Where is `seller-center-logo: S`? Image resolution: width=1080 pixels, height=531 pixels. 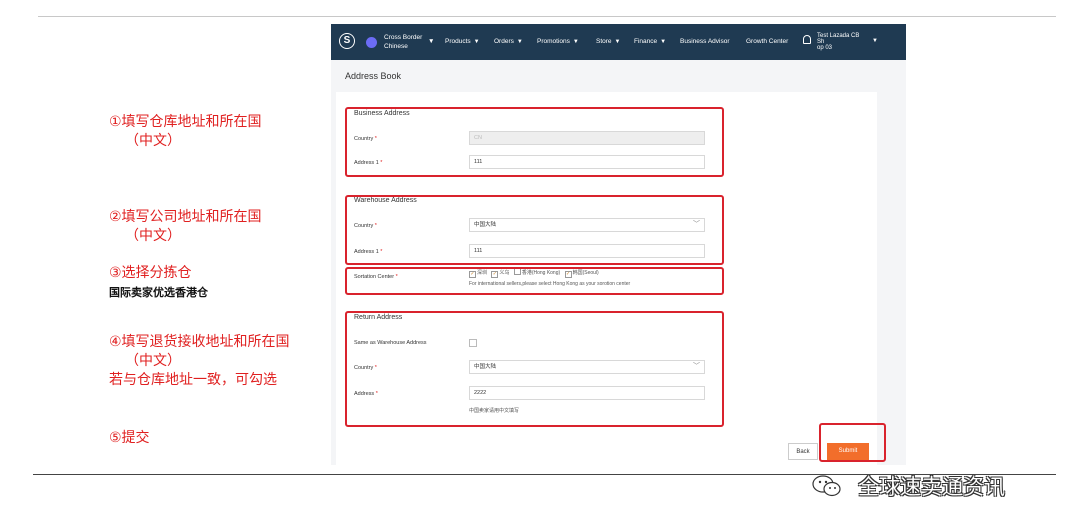
seller-center-logo: S is located at coordinates (347, 41).